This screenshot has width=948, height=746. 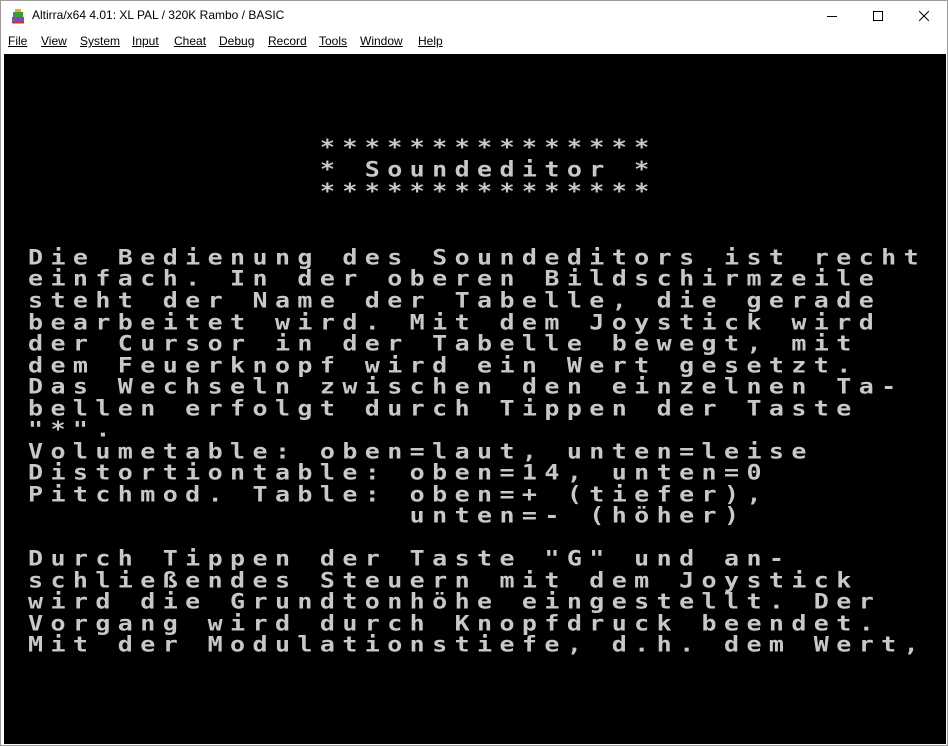 I want to click on screen-line: wird die Grundtonhöhe eingestellt. Der, so click(x=455, y=601).